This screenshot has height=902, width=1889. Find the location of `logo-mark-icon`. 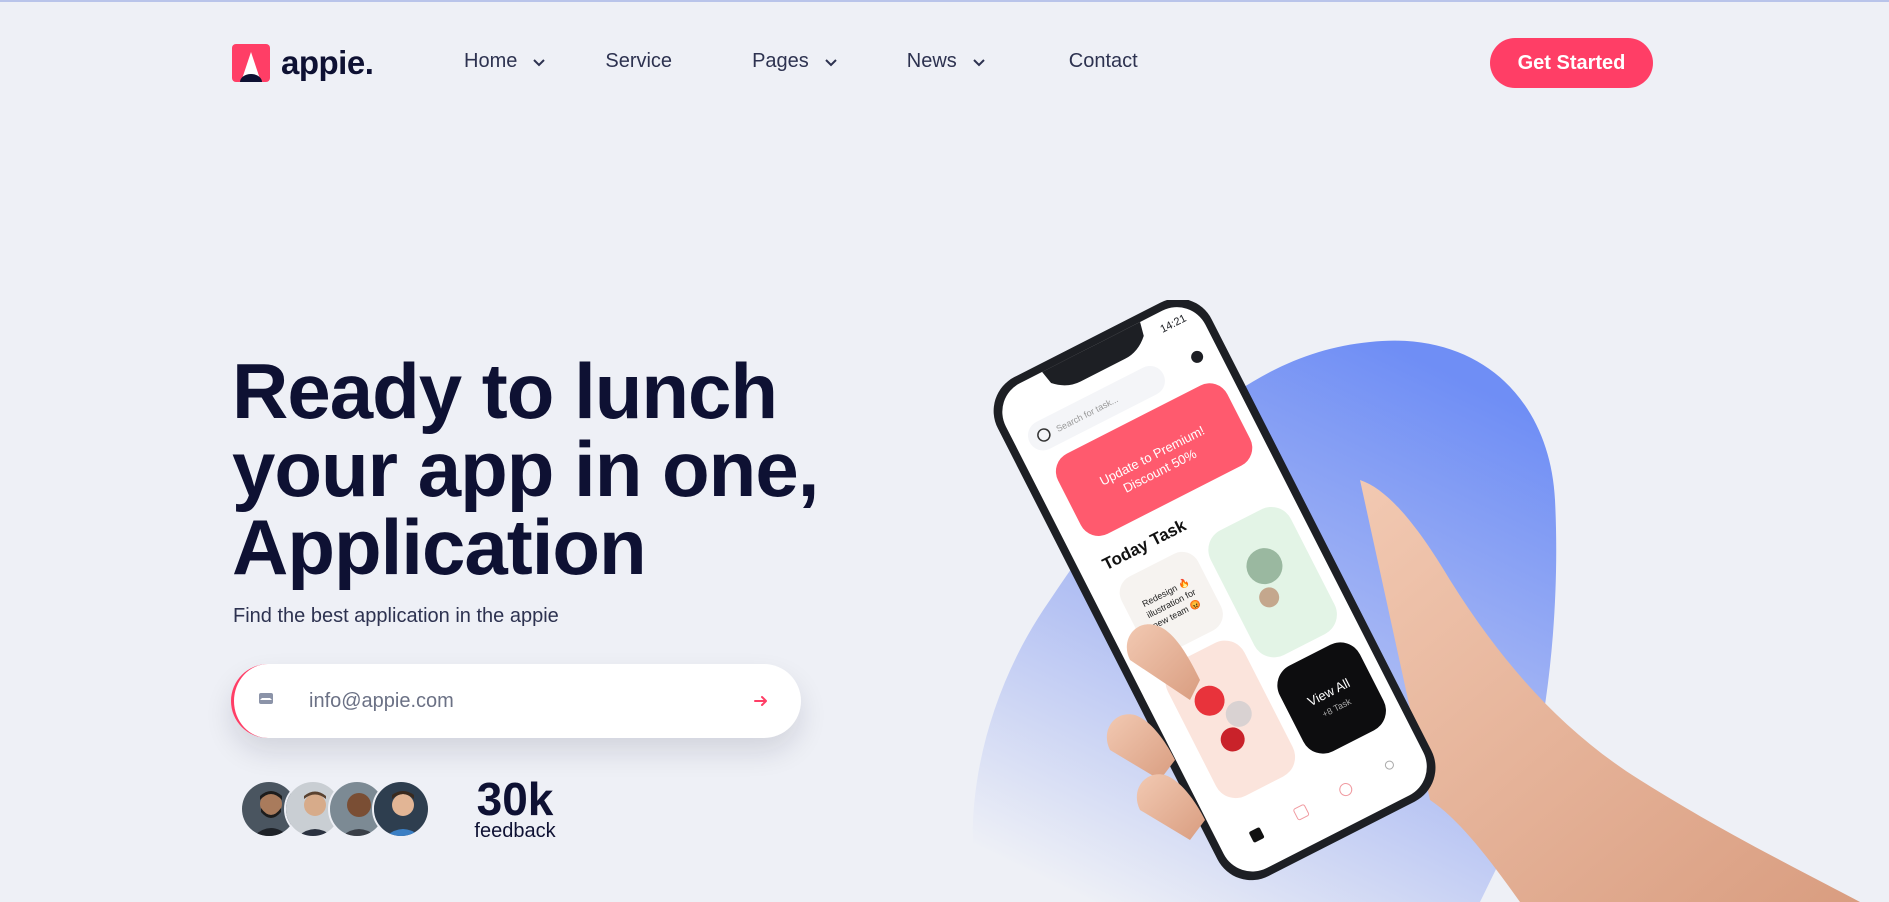

logo-mark-icon is located at coordinates (251, 67).